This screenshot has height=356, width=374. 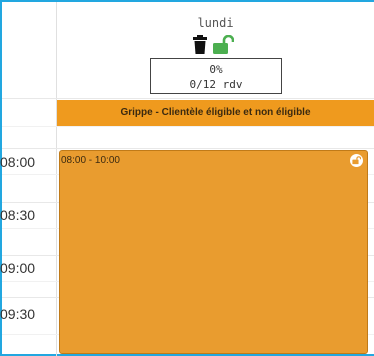 I want to click on time-label: 09:00, so click(x=18, y=268).